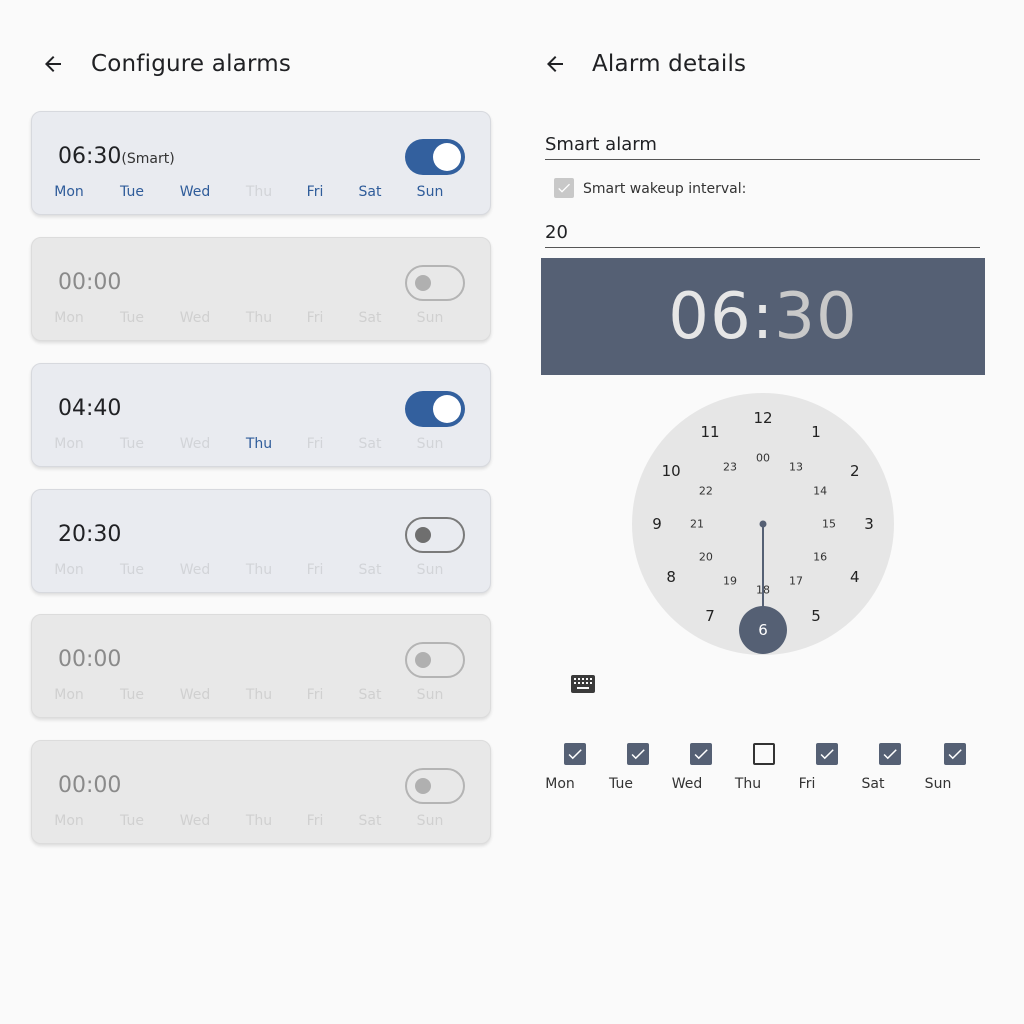 This screenshot has height=1024, width=1024. Describe the element at coordinates (709, 432) in the screenshot. I see `clock-number: 11` at that location.